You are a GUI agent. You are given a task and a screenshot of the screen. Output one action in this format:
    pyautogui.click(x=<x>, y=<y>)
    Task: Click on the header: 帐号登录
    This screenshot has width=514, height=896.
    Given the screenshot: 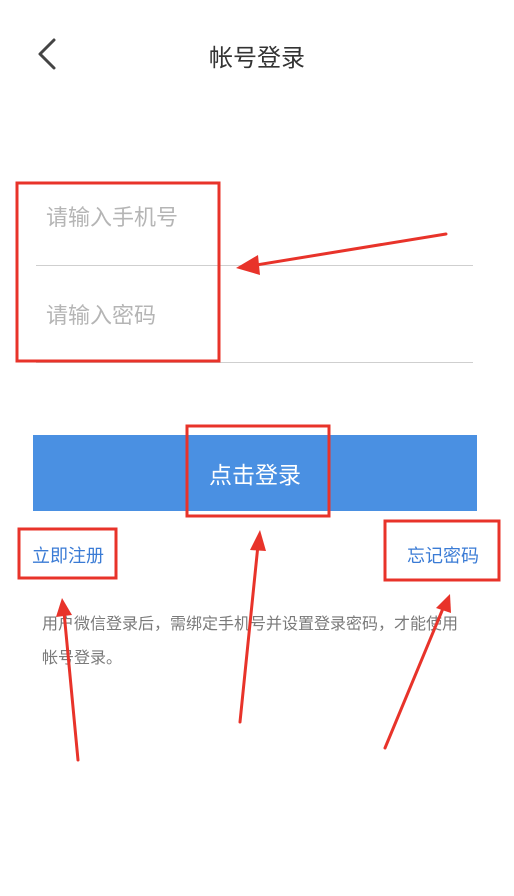 What is the action you would take?
    pyautogui.click(x=257, y=55)
    